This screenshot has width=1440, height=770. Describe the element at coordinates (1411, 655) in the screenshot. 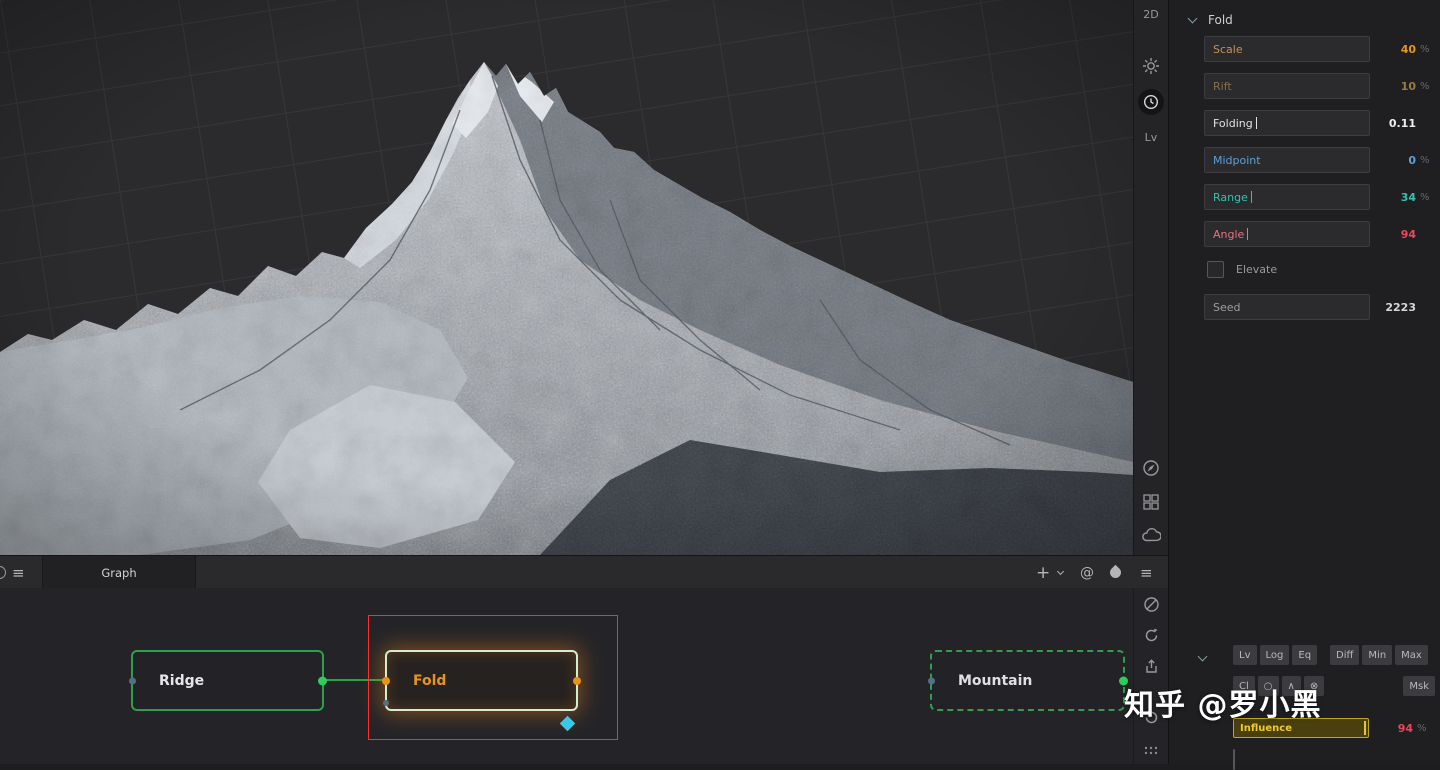

I see `max-button: Max` at that location.